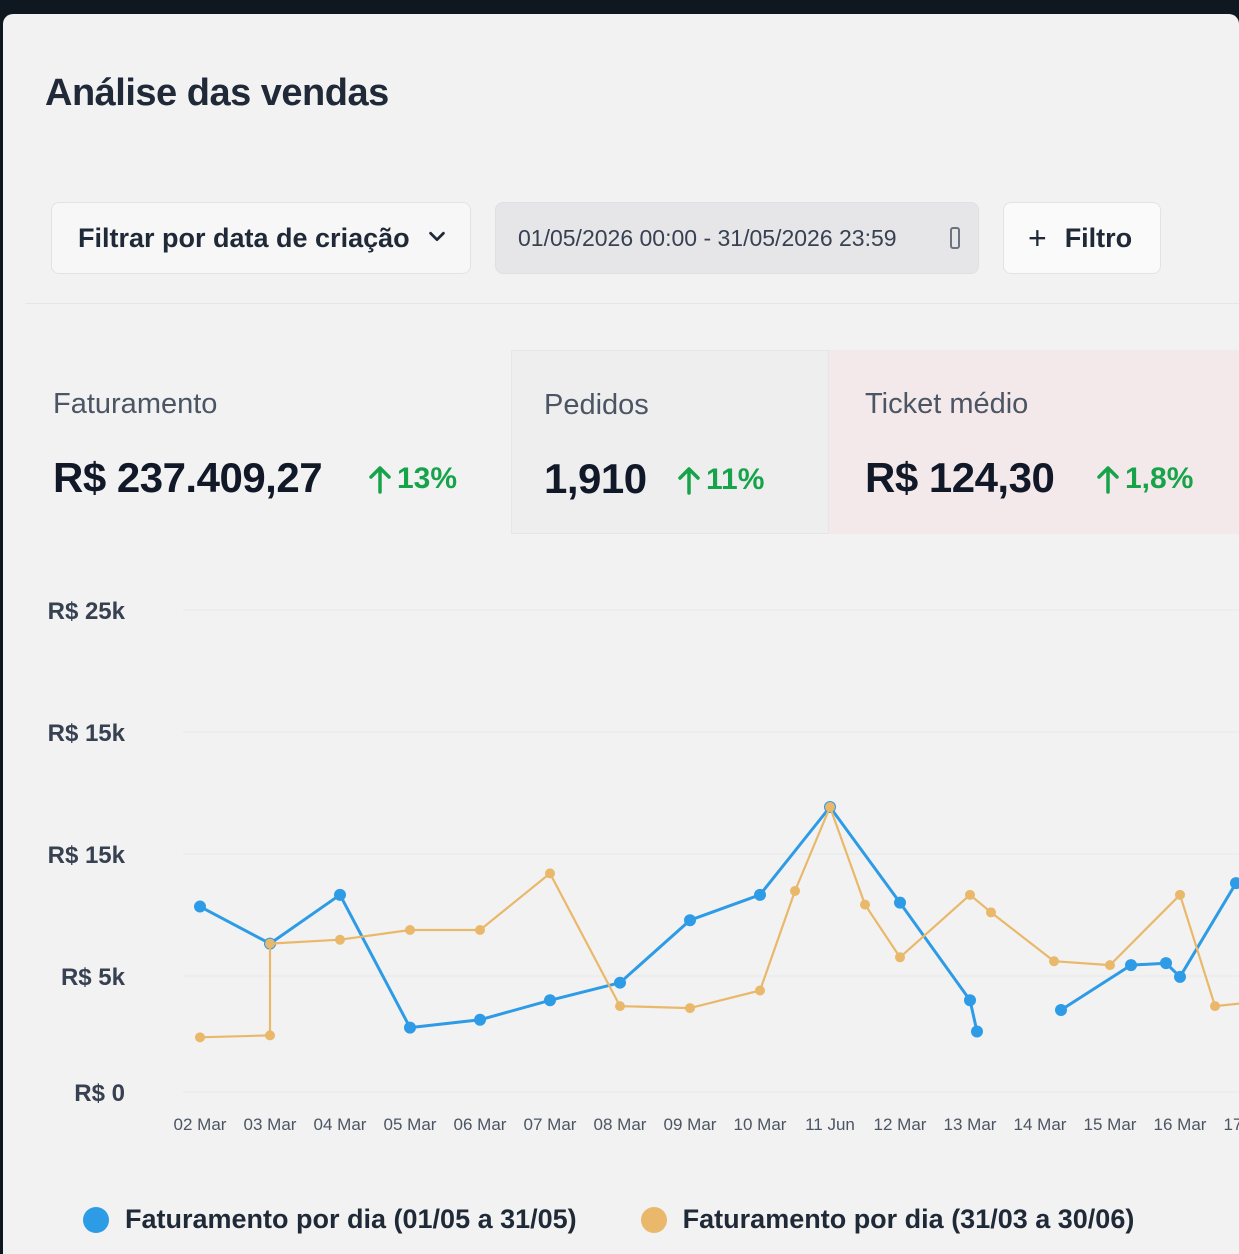 Image resolution: width=1239 pixels, height=1254 pixels. I want to click on x-tick-label: 06 Mar, so click(480, 1124).